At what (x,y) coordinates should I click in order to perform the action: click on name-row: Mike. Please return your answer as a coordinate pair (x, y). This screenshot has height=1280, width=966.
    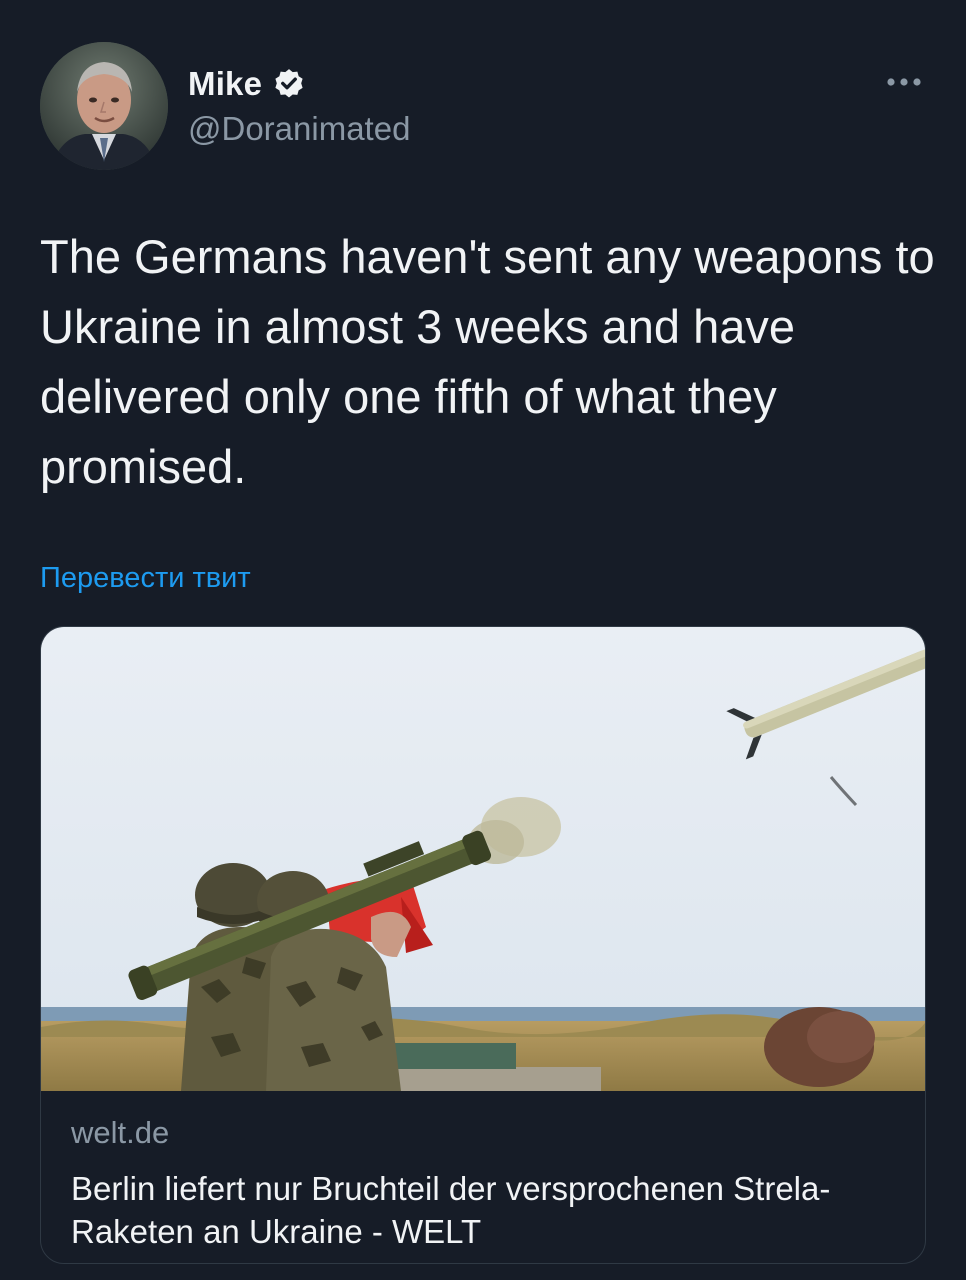
    Looking at the image, I should click on (299, 84).